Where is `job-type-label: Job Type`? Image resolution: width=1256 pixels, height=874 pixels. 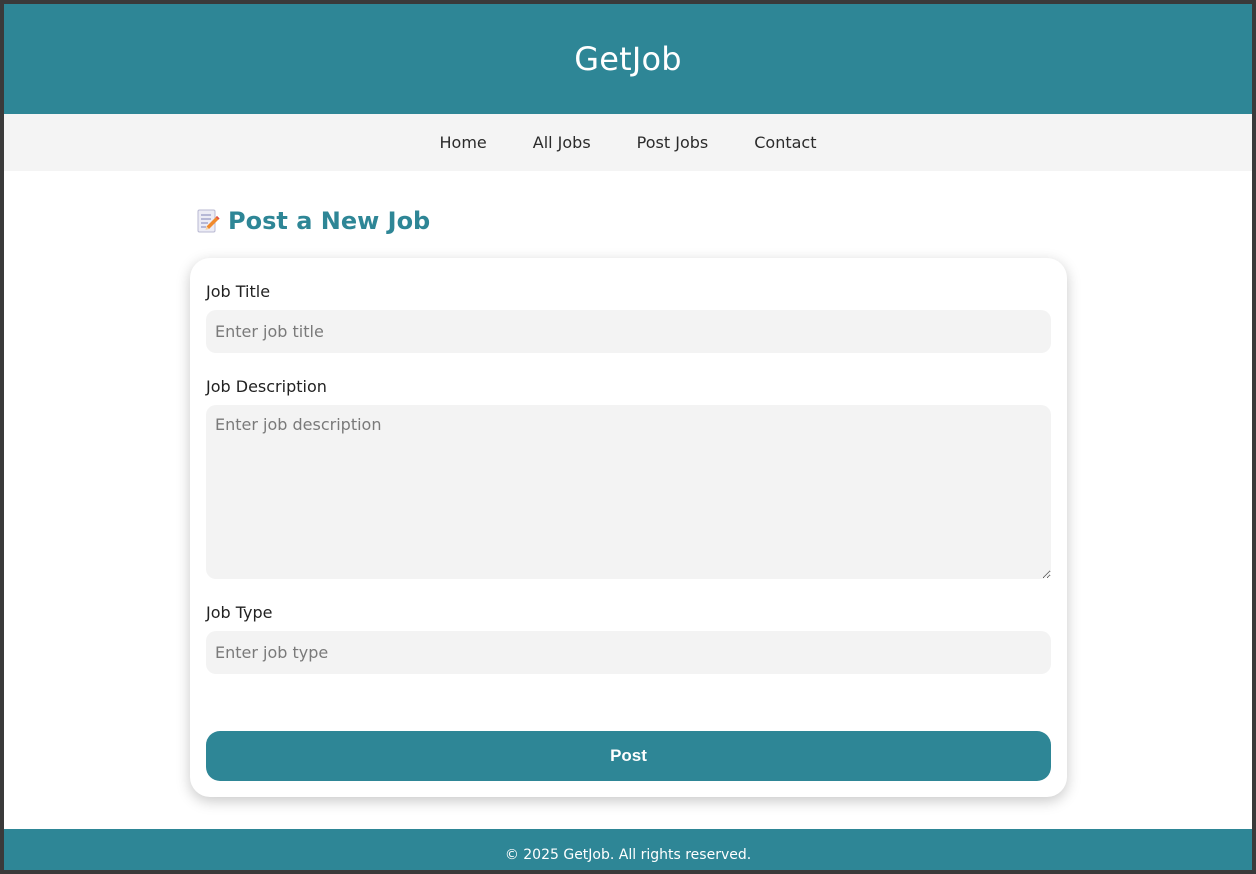
job-type-label: Job Type is located at coordinates (239, 612).